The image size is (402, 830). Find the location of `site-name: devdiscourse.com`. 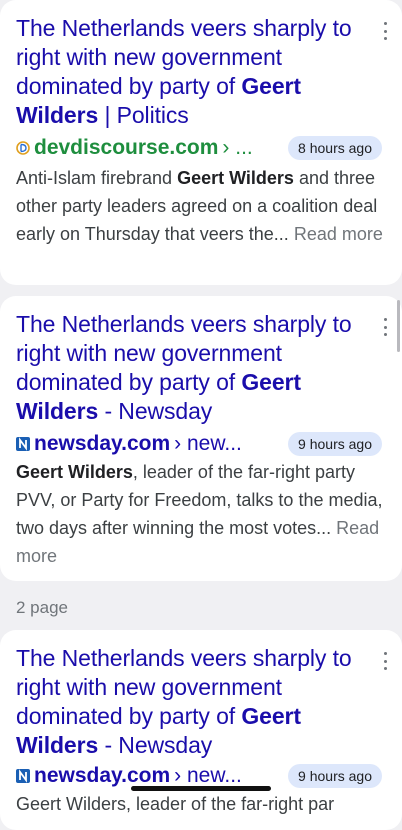

site-name: devdiscourse.com is located at coordinates (126, 148).